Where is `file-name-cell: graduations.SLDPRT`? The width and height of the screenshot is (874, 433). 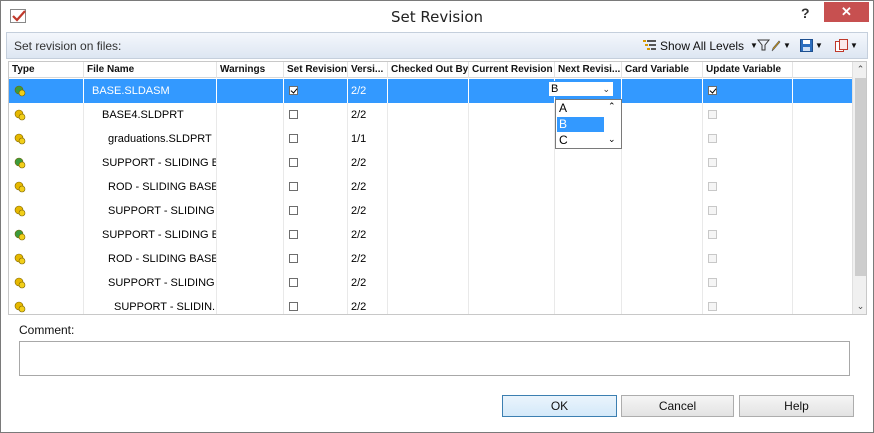 file-name-cell: graduations.SLDPRT is located at coordinates (150, 139).